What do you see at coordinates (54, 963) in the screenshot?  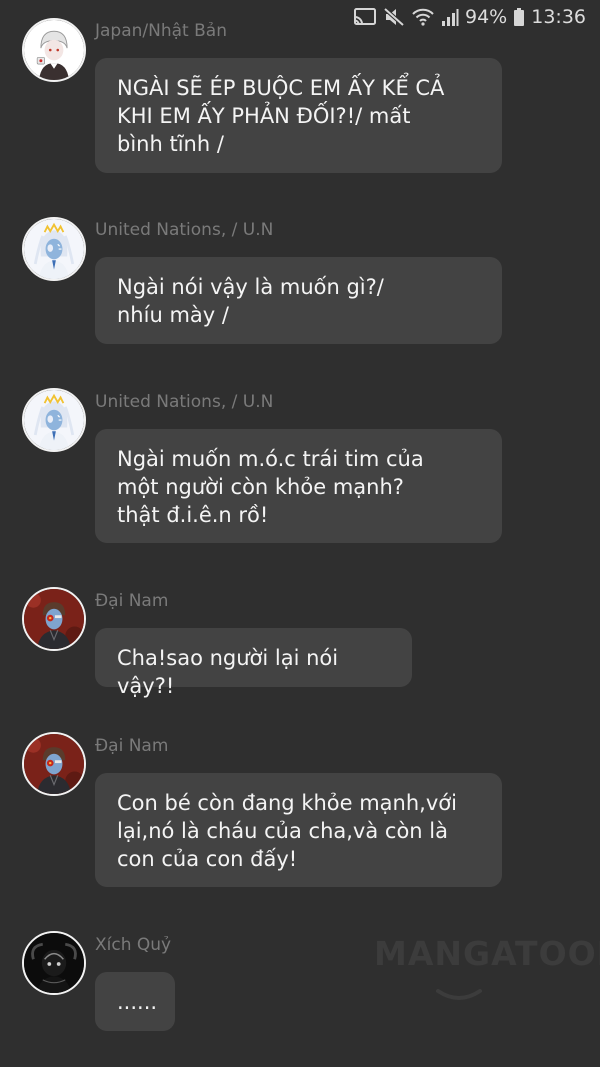 I see `xich-quy-avatar` at bounding box center [54, 963].